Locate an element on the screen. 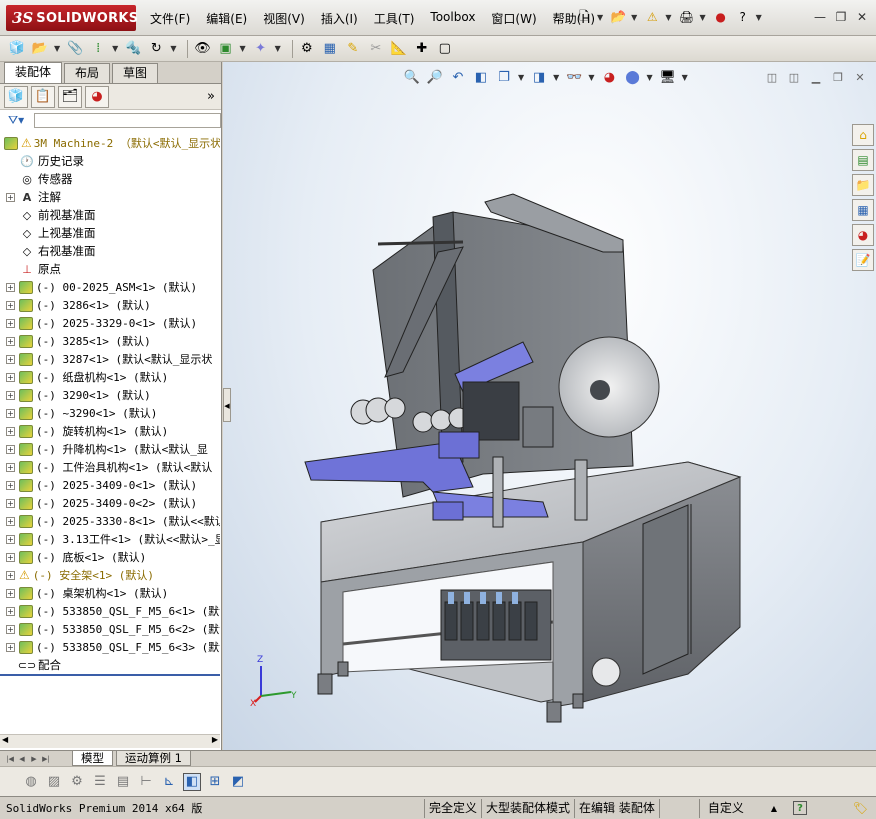  move-component-icon: ↻ is located at coordinates (156, 49).